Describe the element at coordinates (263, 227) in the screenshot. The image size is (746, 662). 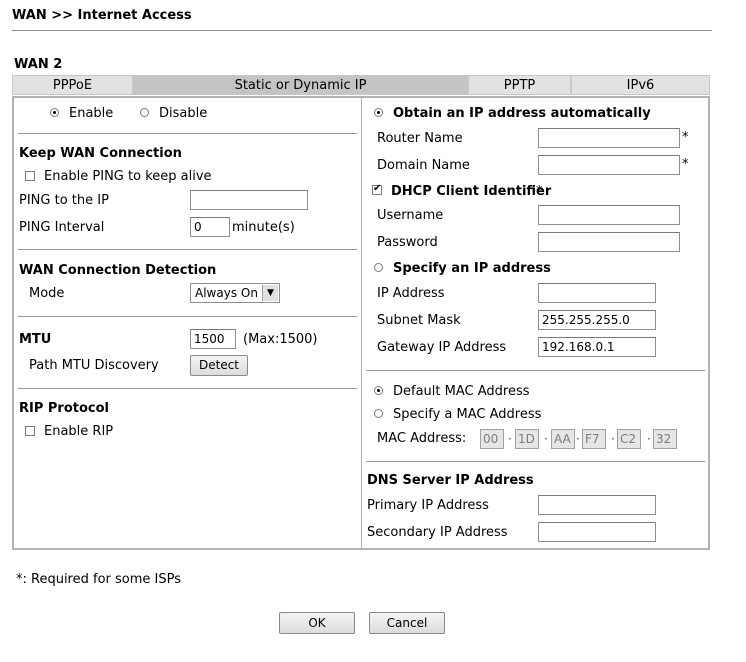
I see `ping-interval-unit: minute(s)` at that location.